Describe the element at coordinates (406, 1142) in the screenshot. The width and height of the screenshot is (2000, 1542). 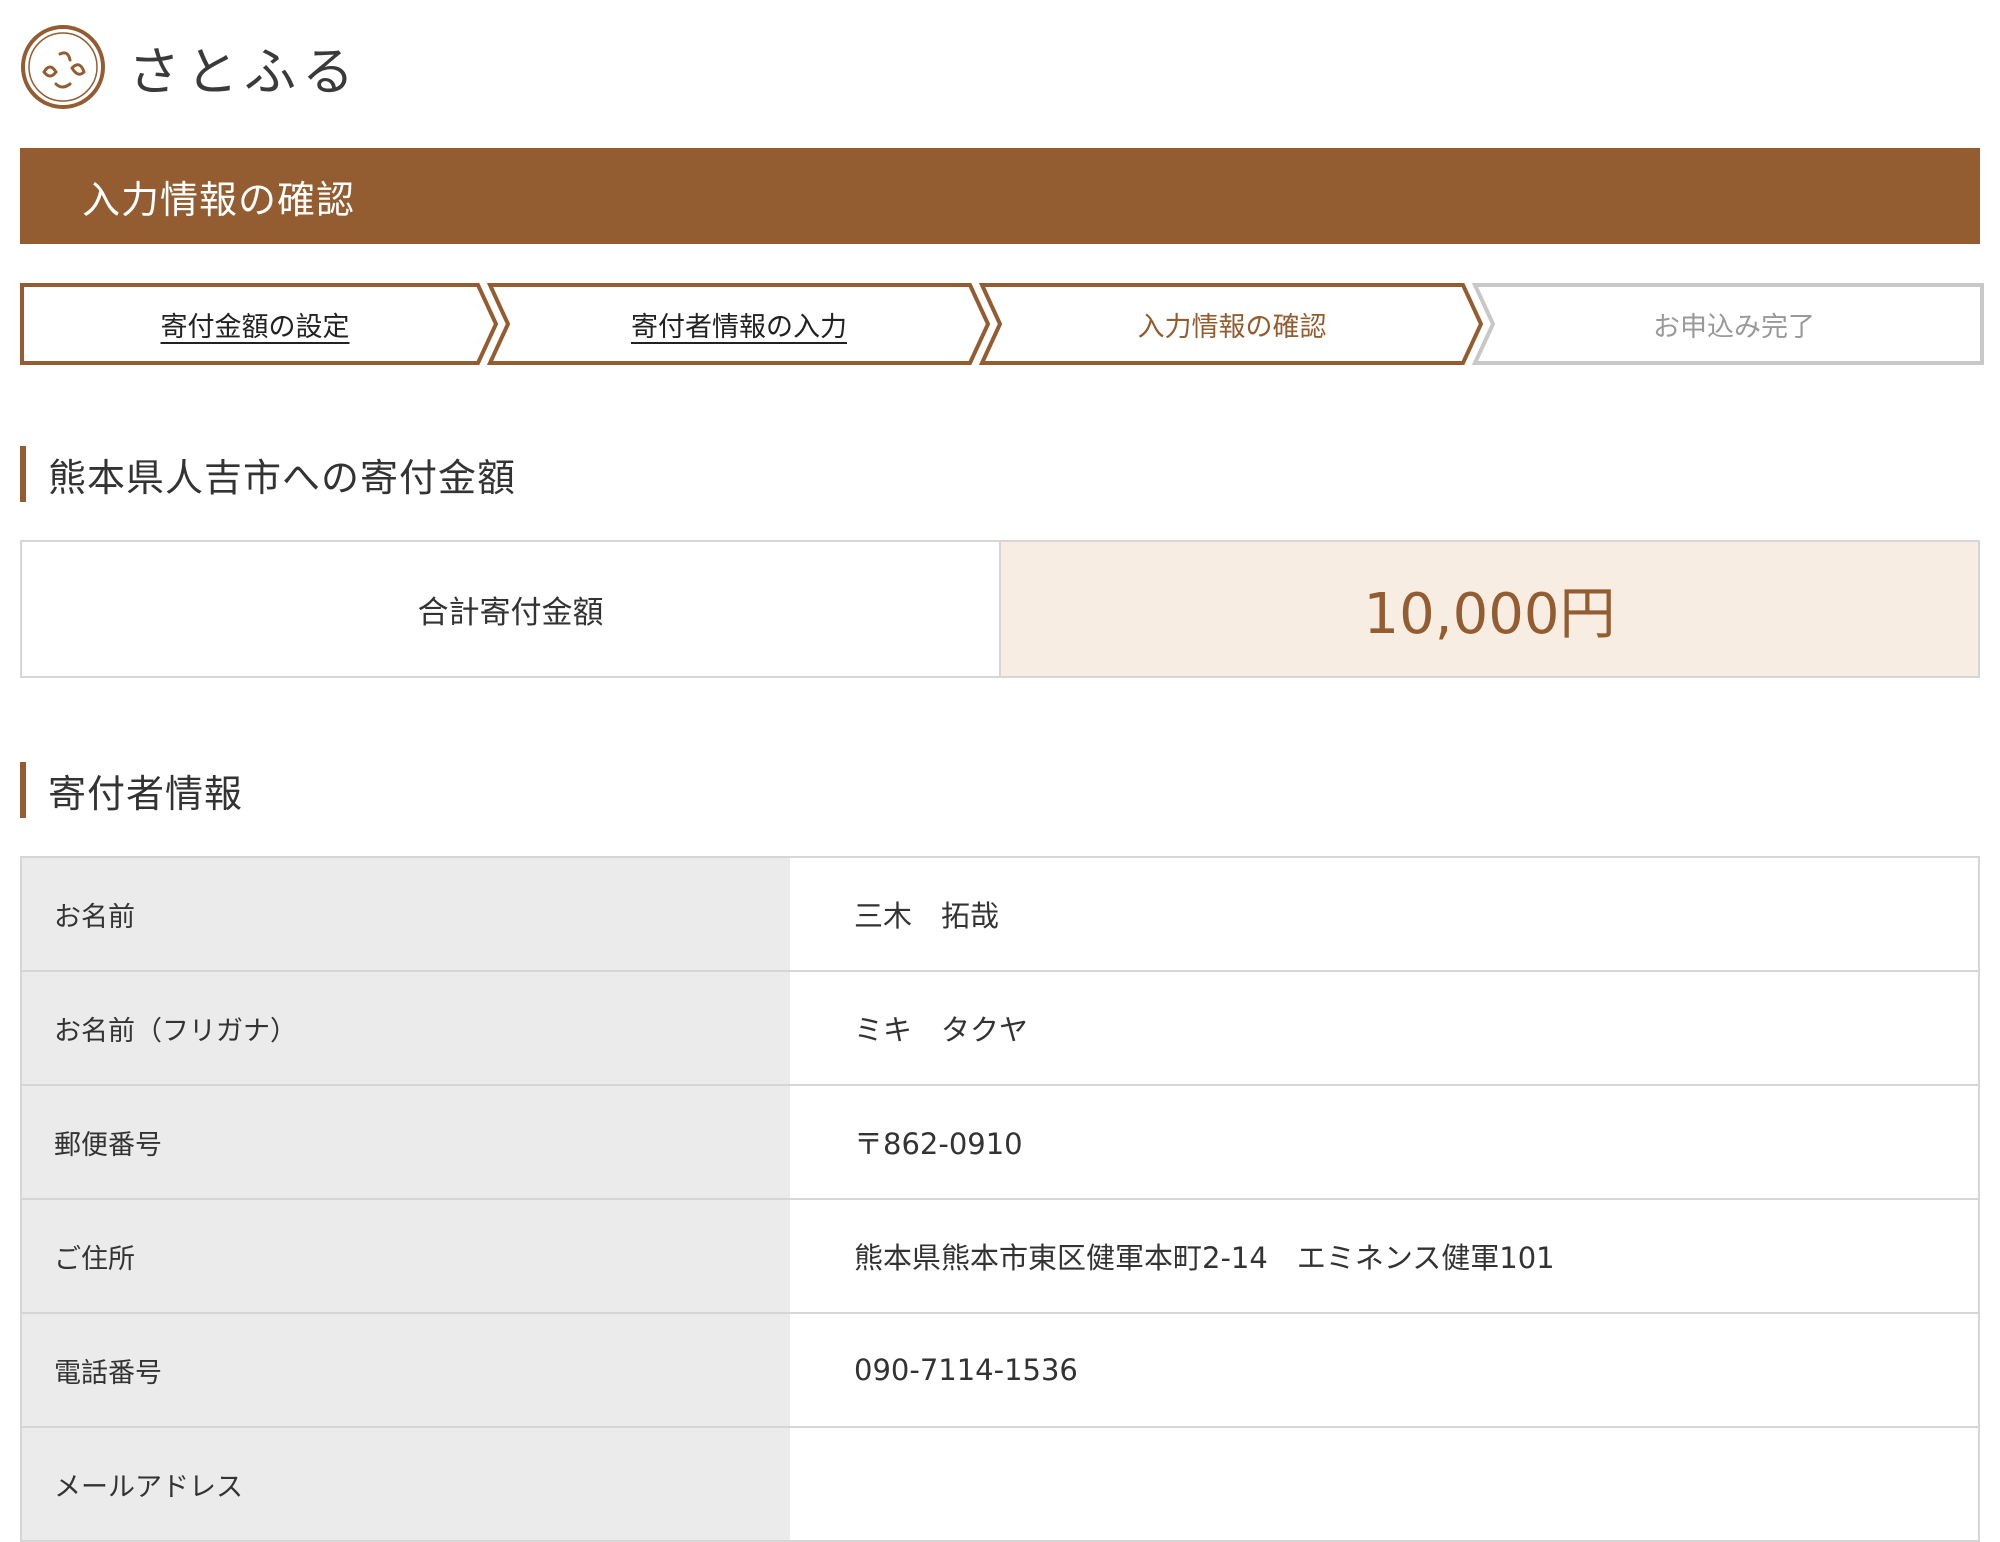
I see `postal-code-label: 郵便番号` at that location.